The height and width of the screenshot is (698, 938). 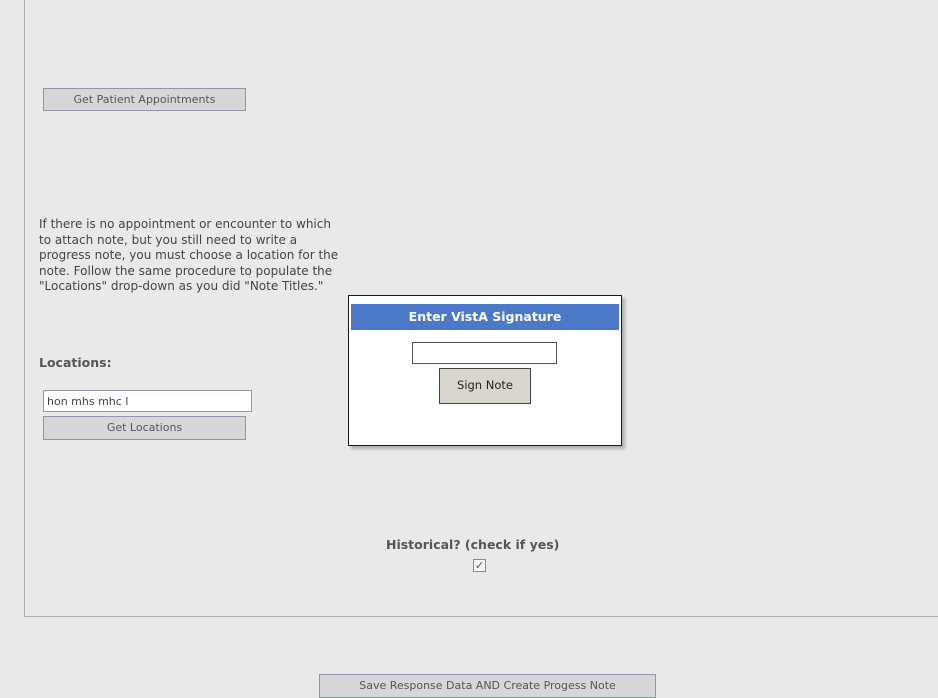 What do you see at coordinates (473, 544) in the screenshot?
I see `historical-label: Historical? (check if yes)` at bounding box center [473, 544].